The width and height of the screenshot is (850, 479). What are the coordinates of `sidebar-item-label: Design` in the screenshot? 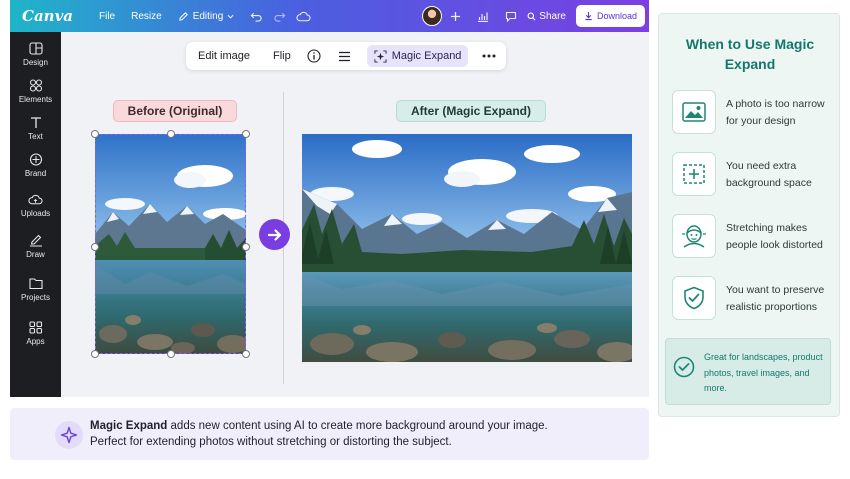 It's located at (35, 62).